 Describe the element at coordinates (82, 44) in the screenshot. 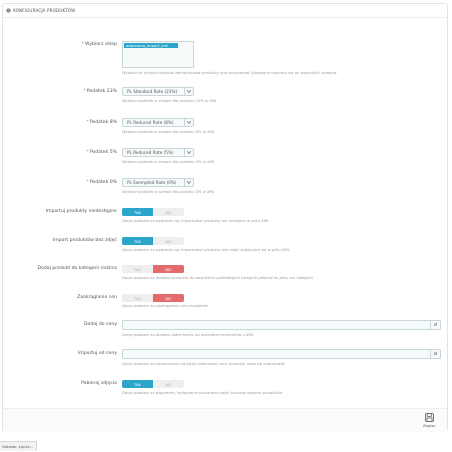

I see `required-marker: *` at that location.